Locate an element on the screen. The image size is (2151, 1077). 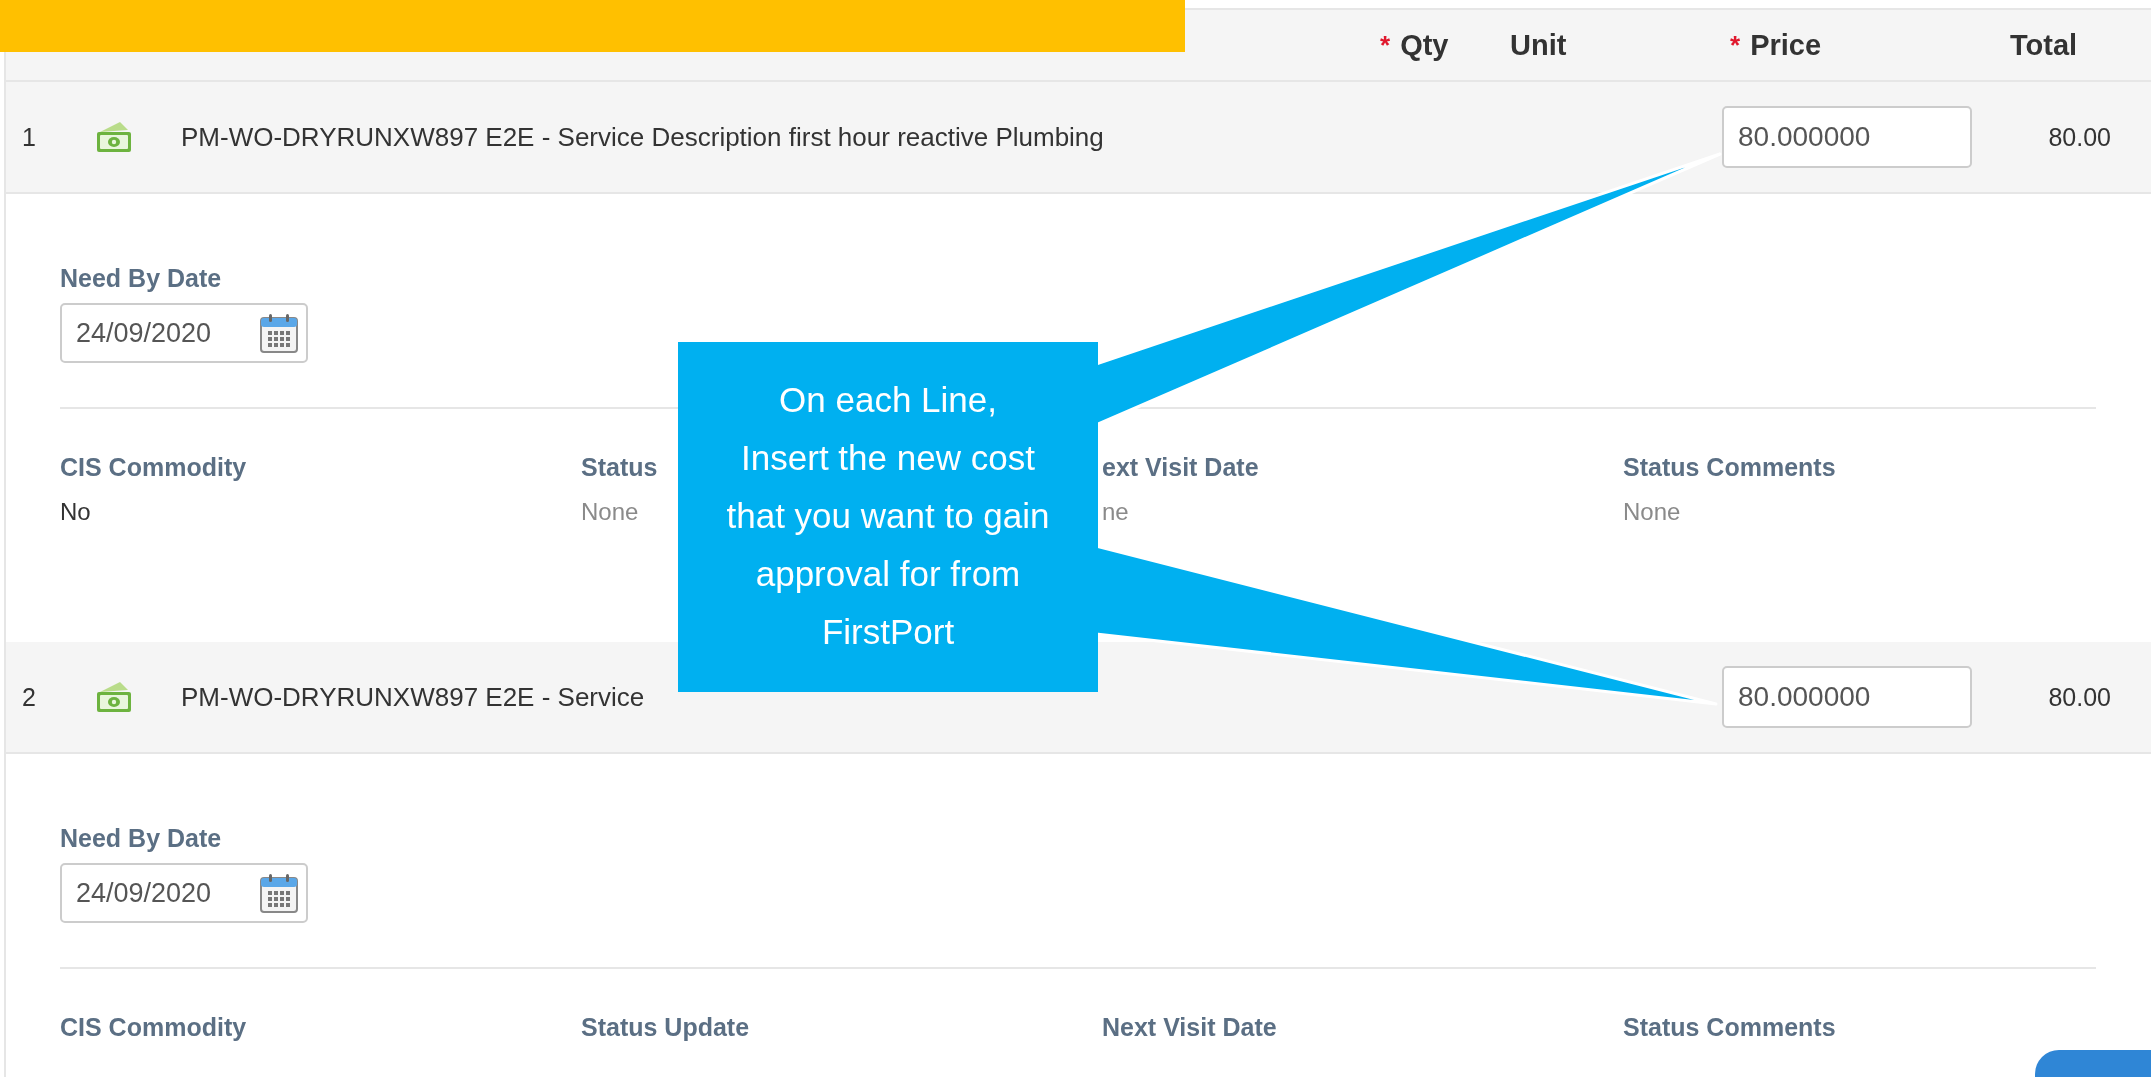
field-label: Next Visit Date is located at coordinates (1189, 1027).